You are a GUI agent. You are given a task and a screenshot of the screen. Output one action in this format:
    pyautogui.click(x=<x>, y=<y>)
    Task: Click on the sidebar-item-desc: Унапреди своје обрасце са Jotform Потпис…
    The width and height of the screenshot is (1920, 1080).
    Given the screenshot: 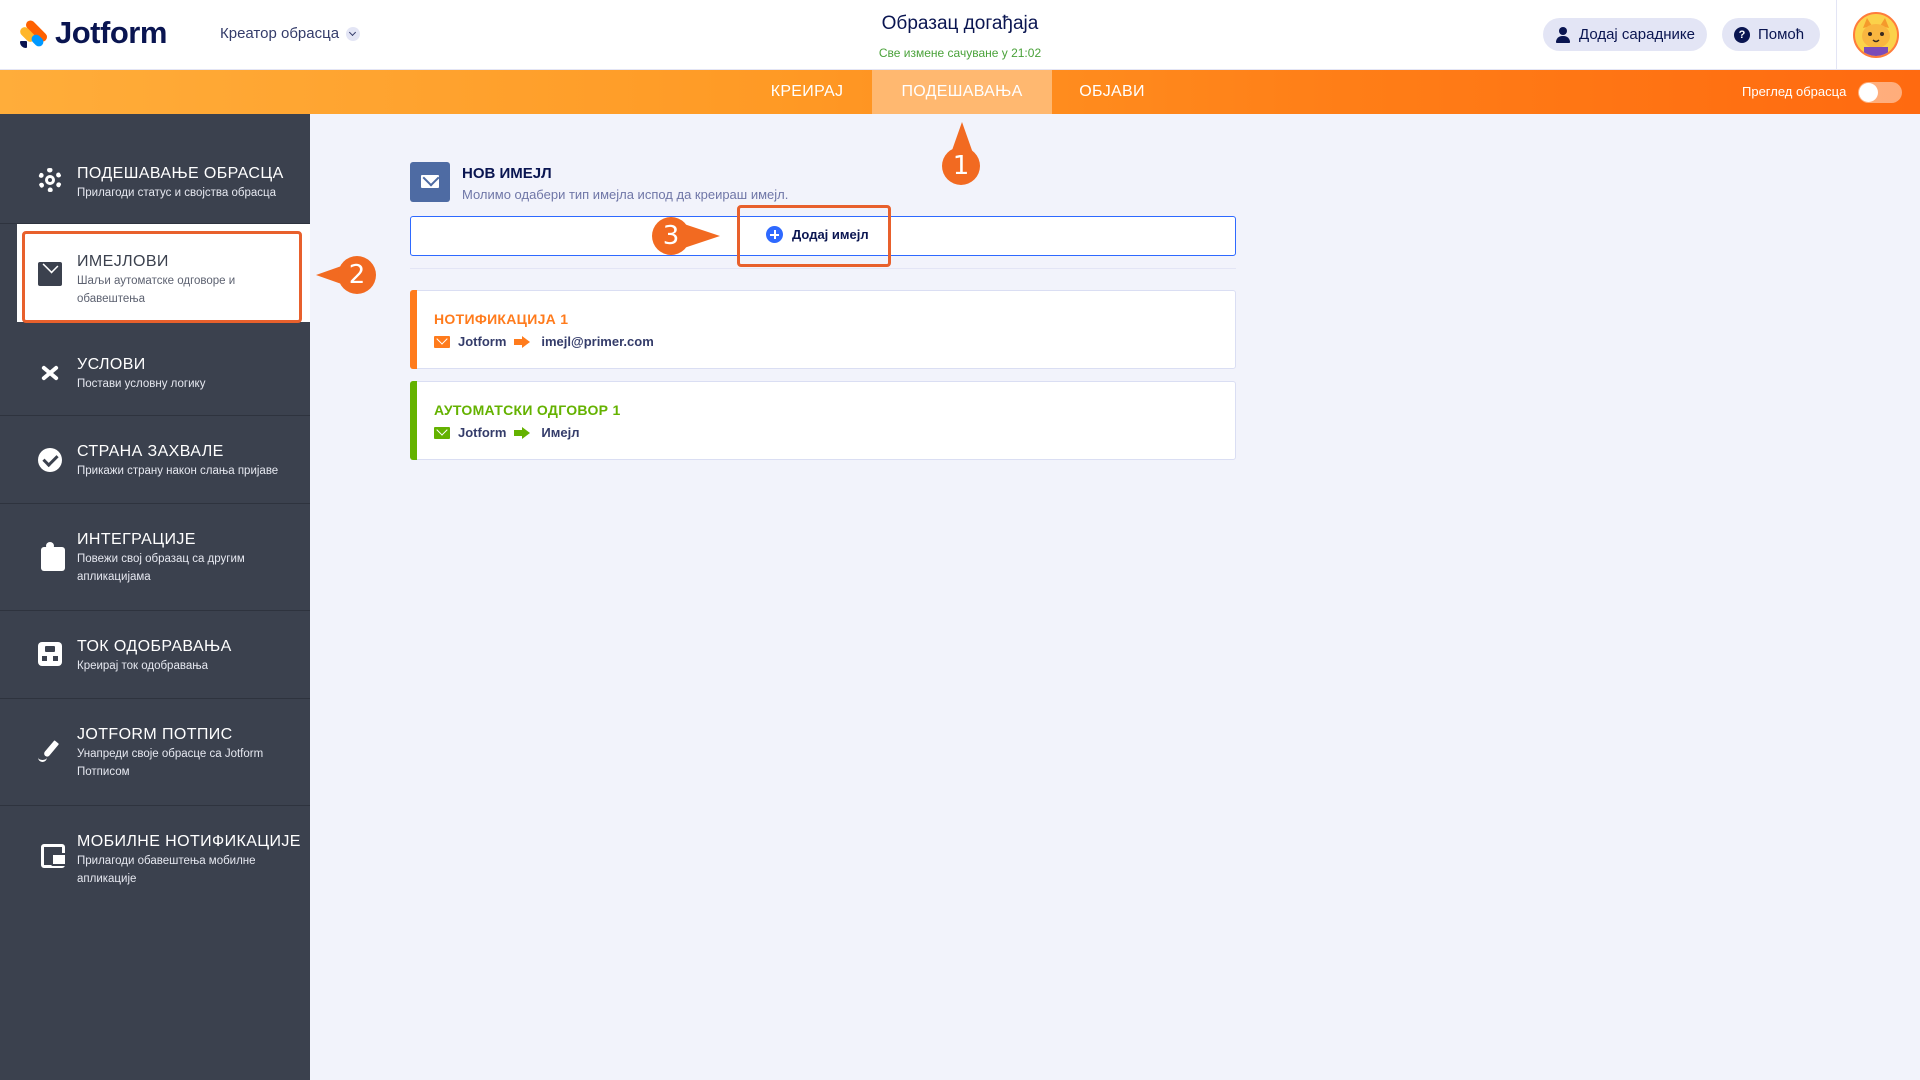 What is the action you would take?
    pyautogui.click(x=170, y=763)
    